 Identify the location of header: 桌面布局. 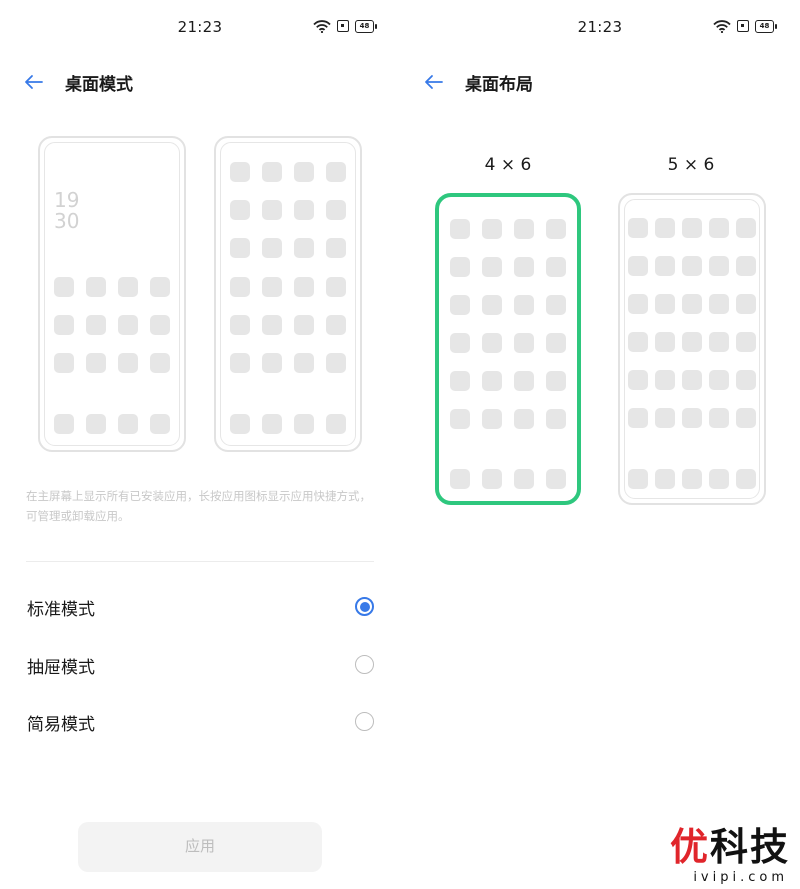
(600, 82).